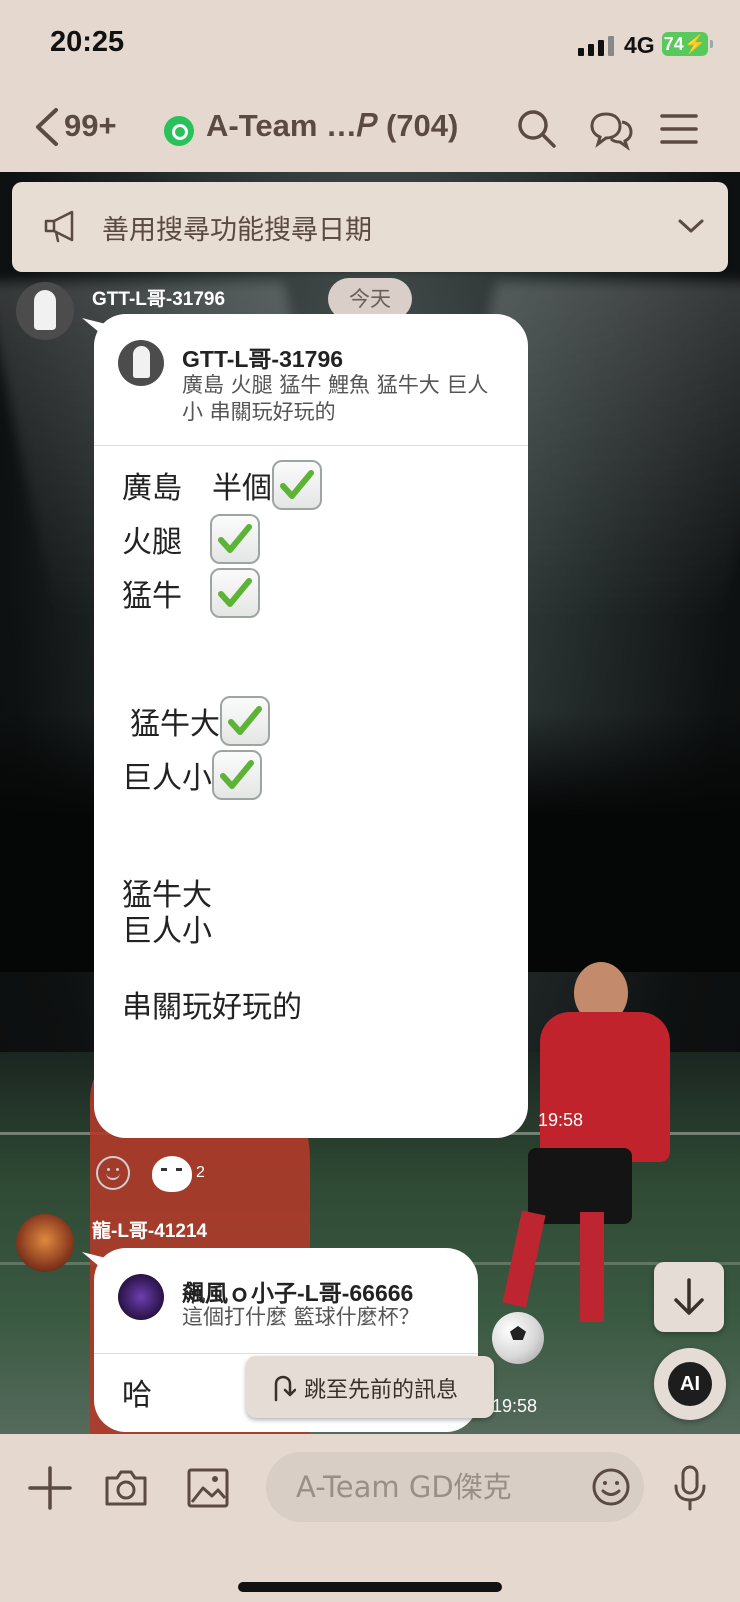 The height and width of the screenshot is (1602, 740). I want to click on announcement-banner: 善用搜尋功能搜尋日期, so click(370, 227).